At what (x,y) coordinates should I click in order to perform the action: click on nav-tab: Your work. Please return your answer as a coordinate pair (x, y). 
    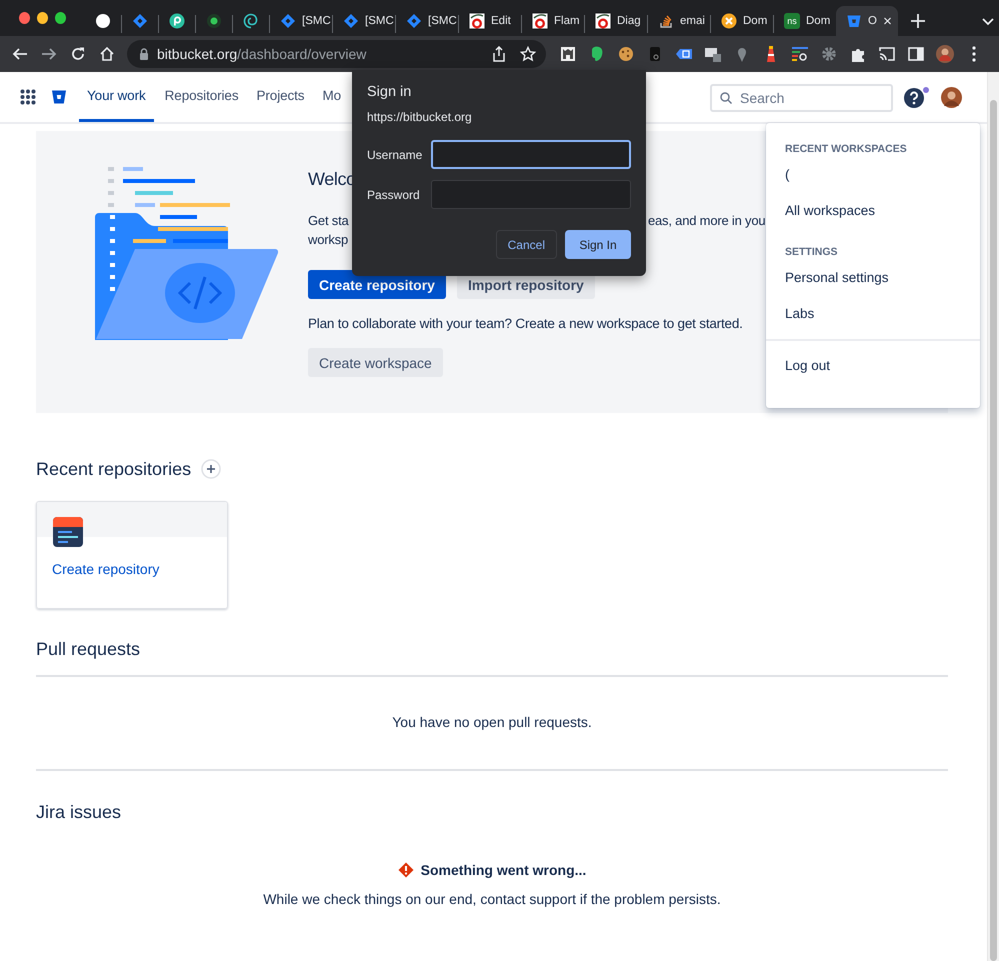
    Looking at the image, I should click on (116, 97).